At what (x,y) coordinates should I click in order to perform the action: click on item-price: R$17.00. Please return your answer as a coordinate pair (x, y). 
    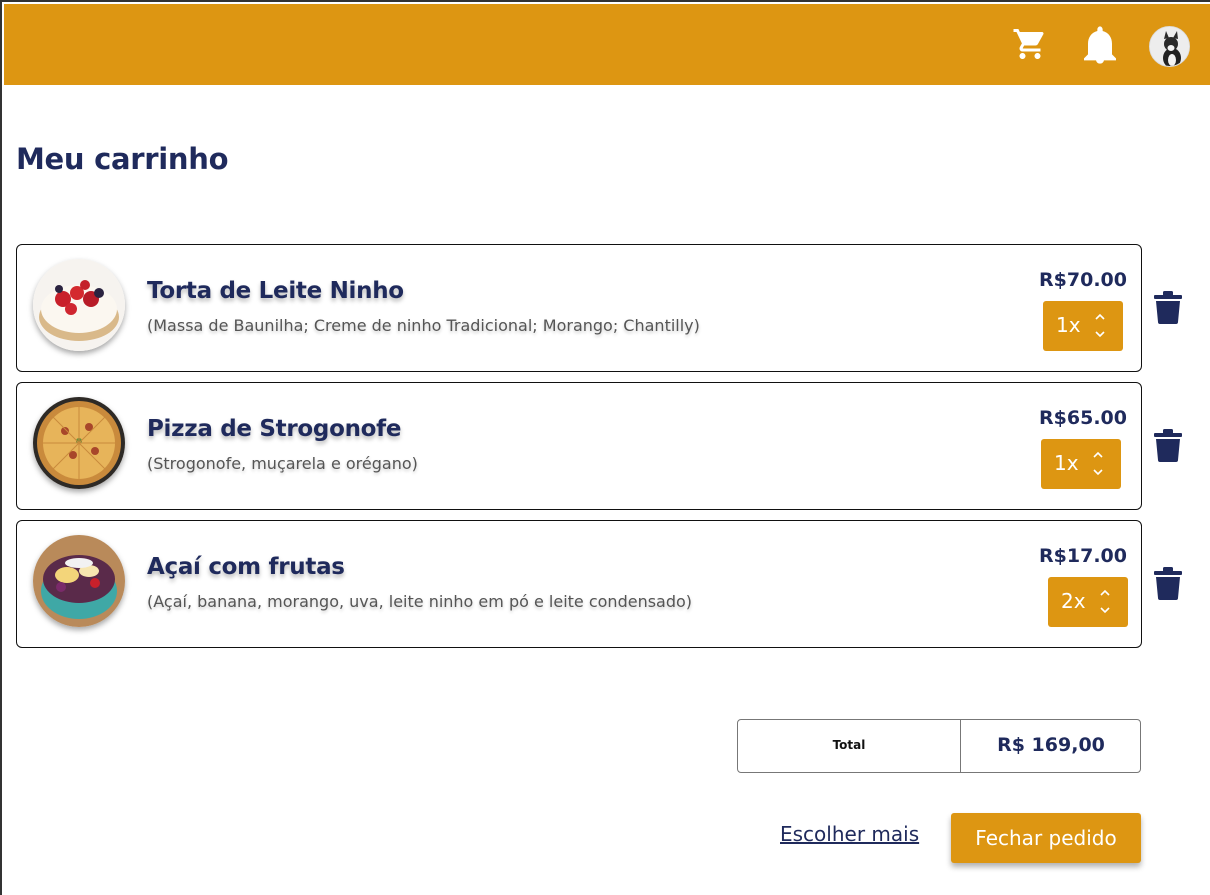
    Looking at the image, I should click on (1083, 556).